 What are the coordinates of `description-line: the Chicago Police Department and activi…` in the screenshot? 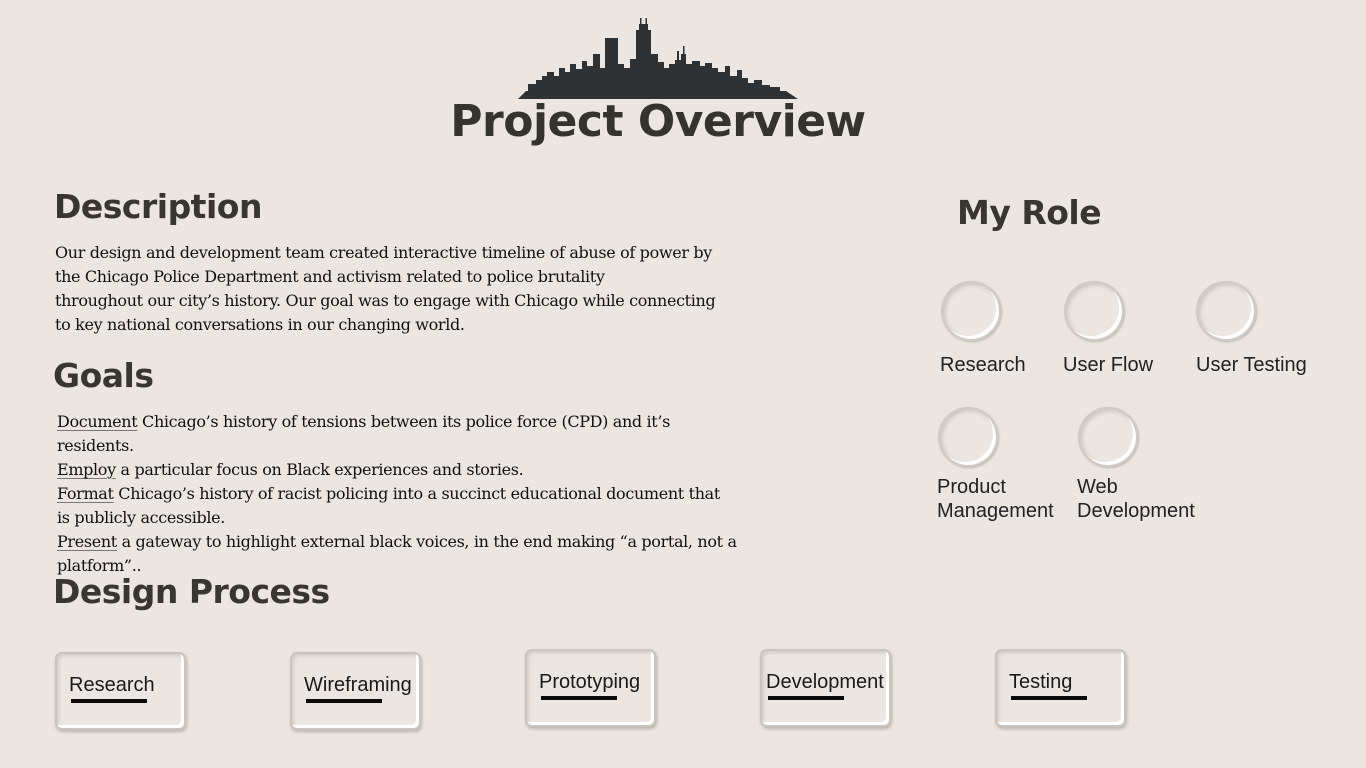 It's located at (330, 276).